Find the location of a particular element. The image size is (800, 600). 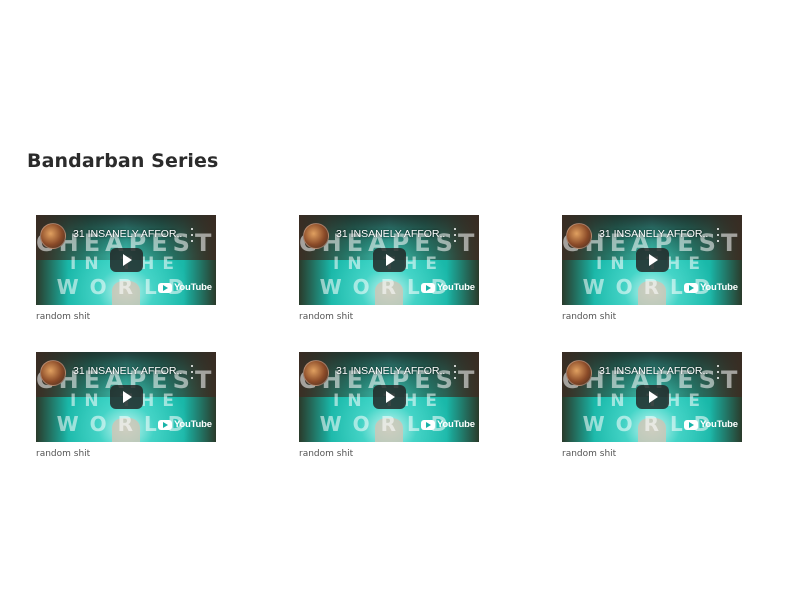

page-title: Bandarban Series is located at coordinates (123, 161).